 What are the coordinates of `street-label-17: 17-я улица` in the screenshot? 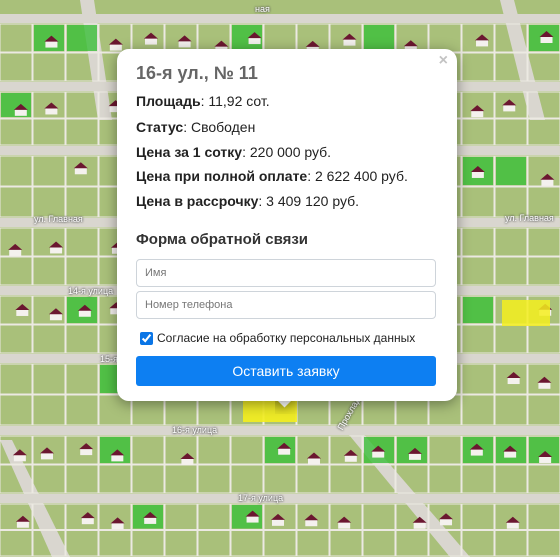 It's located at (261, 498).